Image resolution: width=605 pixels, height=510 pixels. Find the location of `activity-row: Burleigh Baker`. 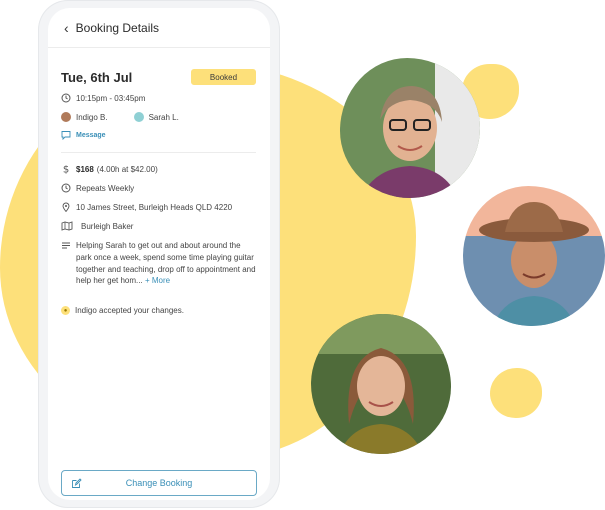

activity-row: Burleigh Baker is located at coordinates (97, 226).